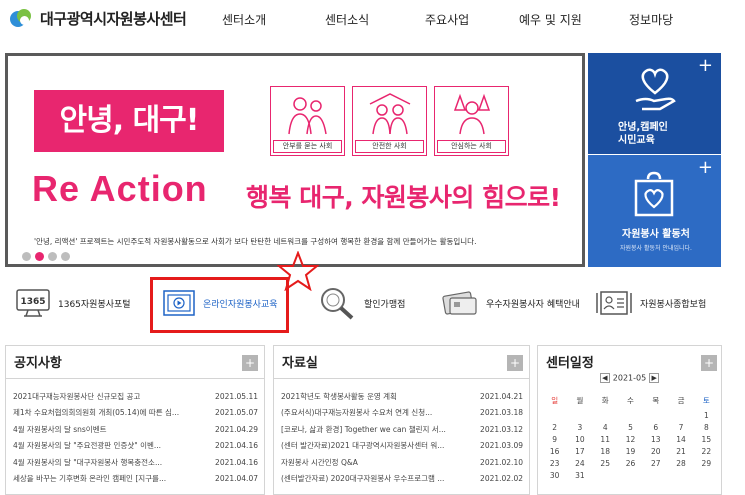 Image resolution: width=745 pixels, height=495 pixels. What do you see at coordinates (604, 378) in the screenshot?
I see `prev-month-button: ◀` at bounding box center [604, 378].